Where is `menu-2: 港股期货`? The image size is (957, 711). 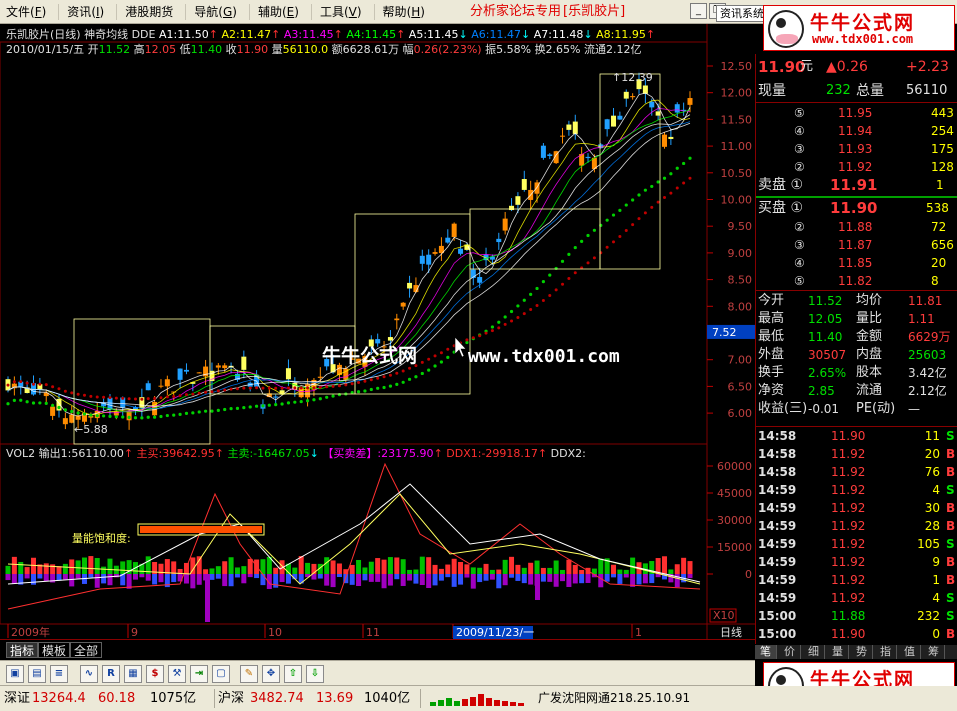 menu-2: 港股期货 is located at coordinates (151, 12).